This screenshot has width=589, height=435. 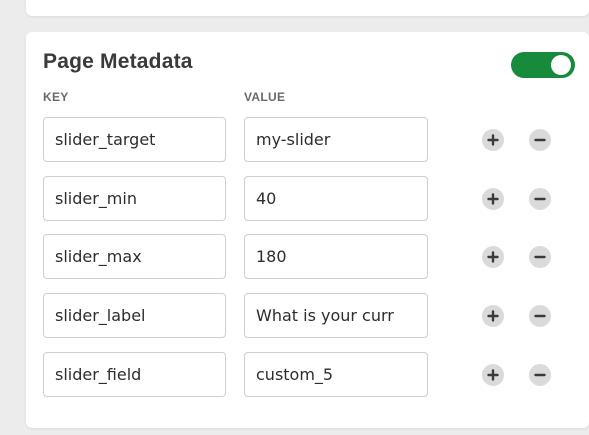 I want to click on key-input: slider_target, so click(x=134, y=139).